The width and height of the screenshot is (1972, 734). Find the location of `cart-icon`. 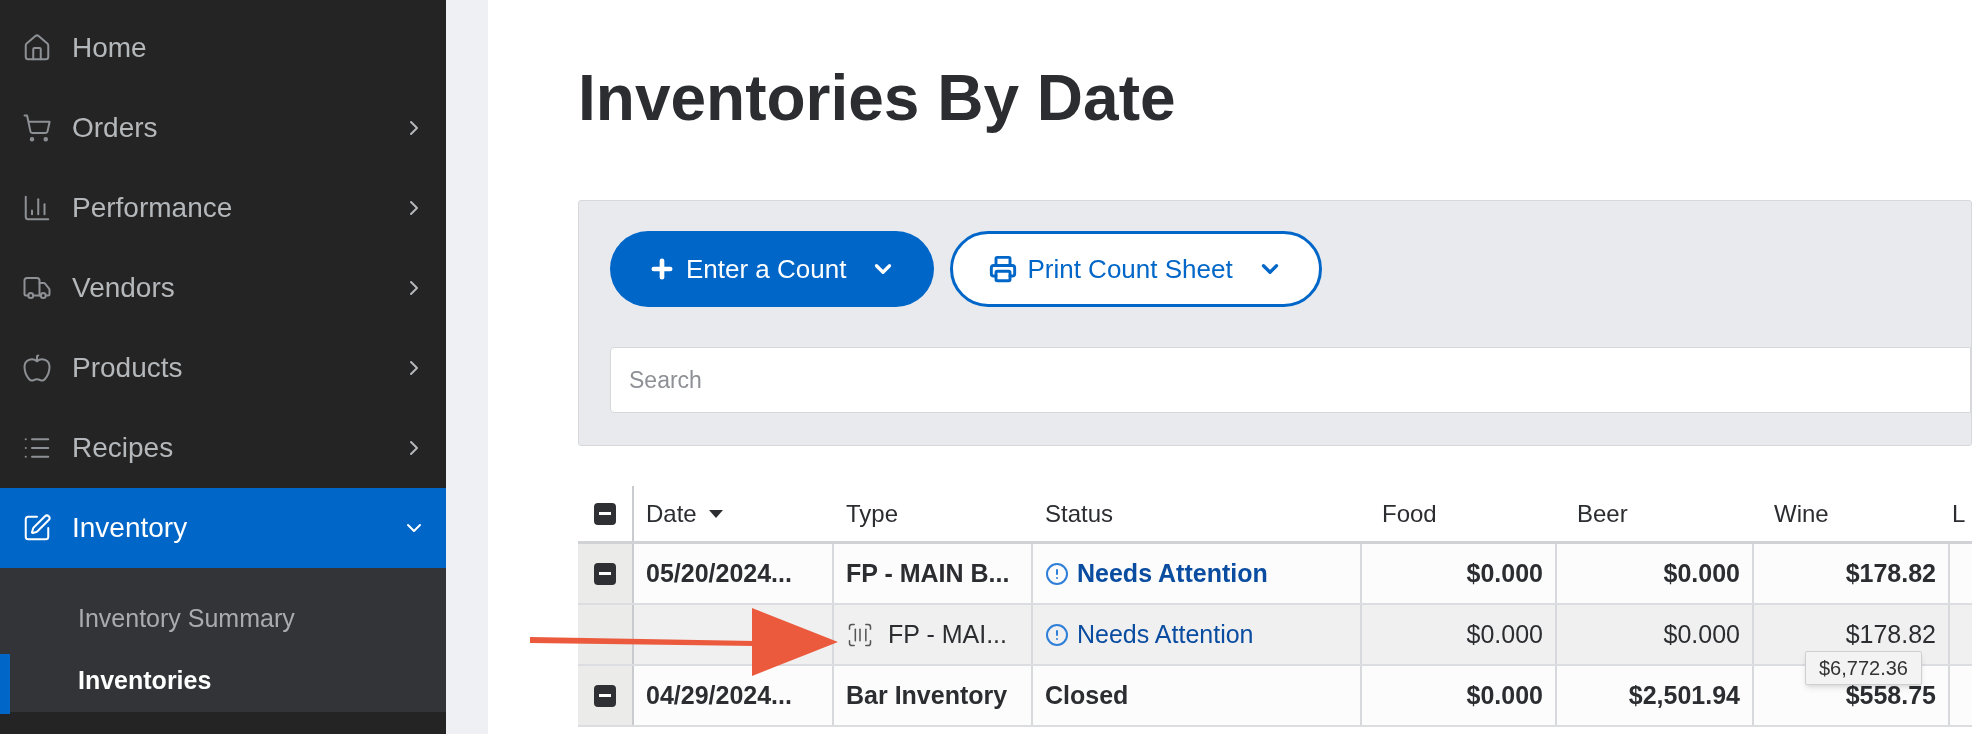

cart-icon is located at coordinates (37, 128).